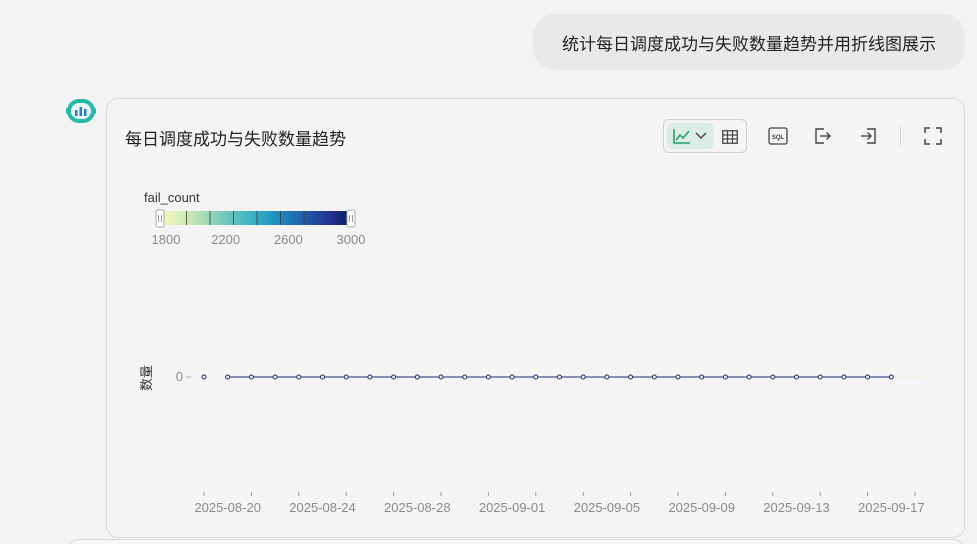 This screenshot has height=544, width=977. Describe the element at coordinates (254, 218) in the screenshot. I see `visual-map-legend: fail_count 1800 2200 2600 3000` at that location.